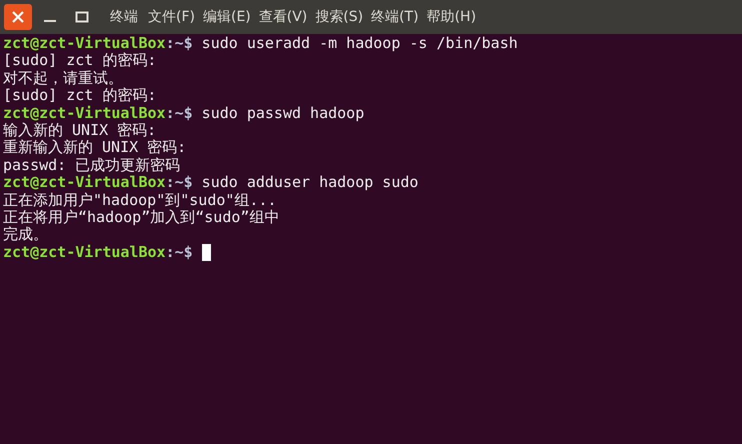 The height and width of the screenshot is (444, 742). What do you see at coordinates (50, 21) in the screenshot?
I see `minimize-icon` at bounding box center [50, 21].